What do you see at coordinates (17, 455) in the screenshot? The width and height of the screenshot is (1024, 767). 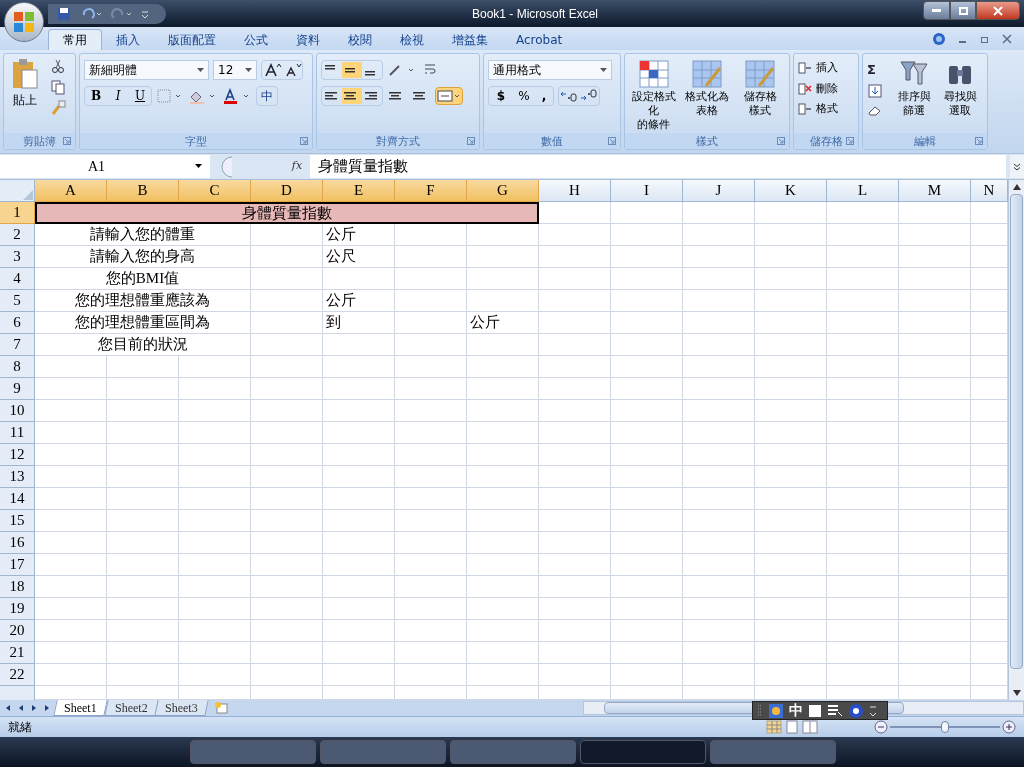 I see `row-header: 12` at bounding box center [17, 455].